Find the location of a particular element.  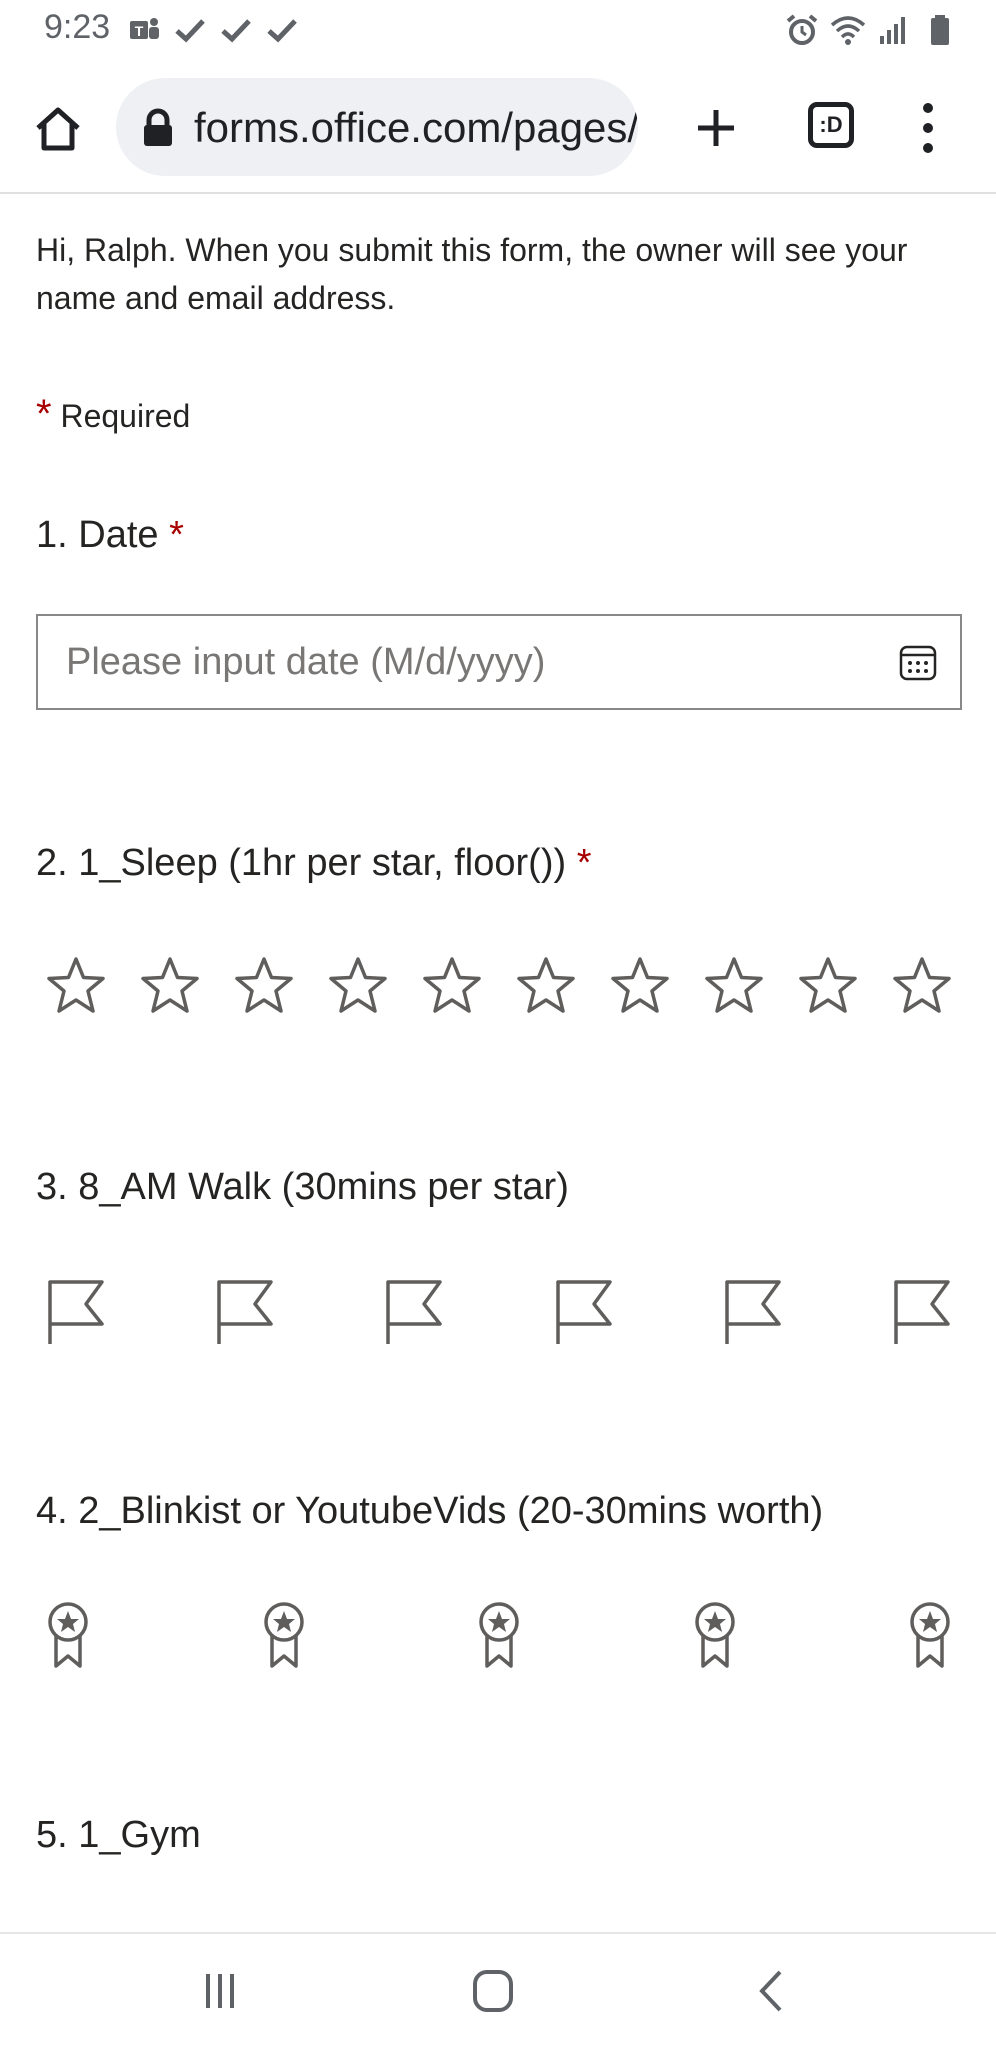

notification-icons: T is located at coordinates (213, 30).